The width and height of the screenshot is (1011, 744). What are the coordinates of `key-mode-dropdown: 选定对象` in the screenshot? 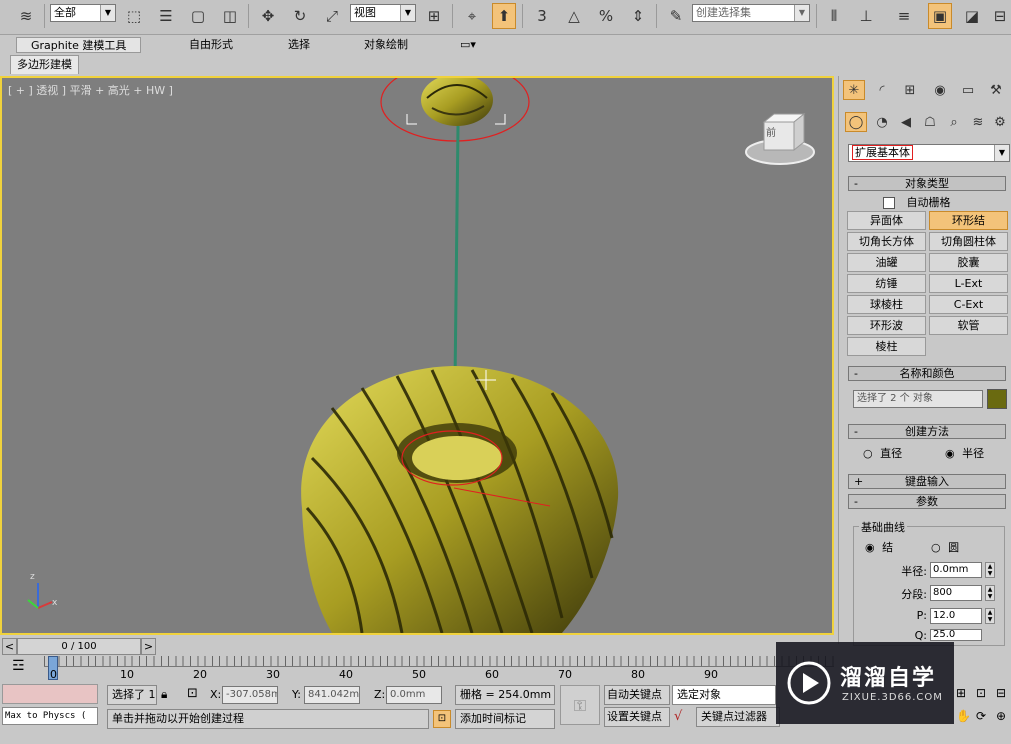 It's located at (724, 695).